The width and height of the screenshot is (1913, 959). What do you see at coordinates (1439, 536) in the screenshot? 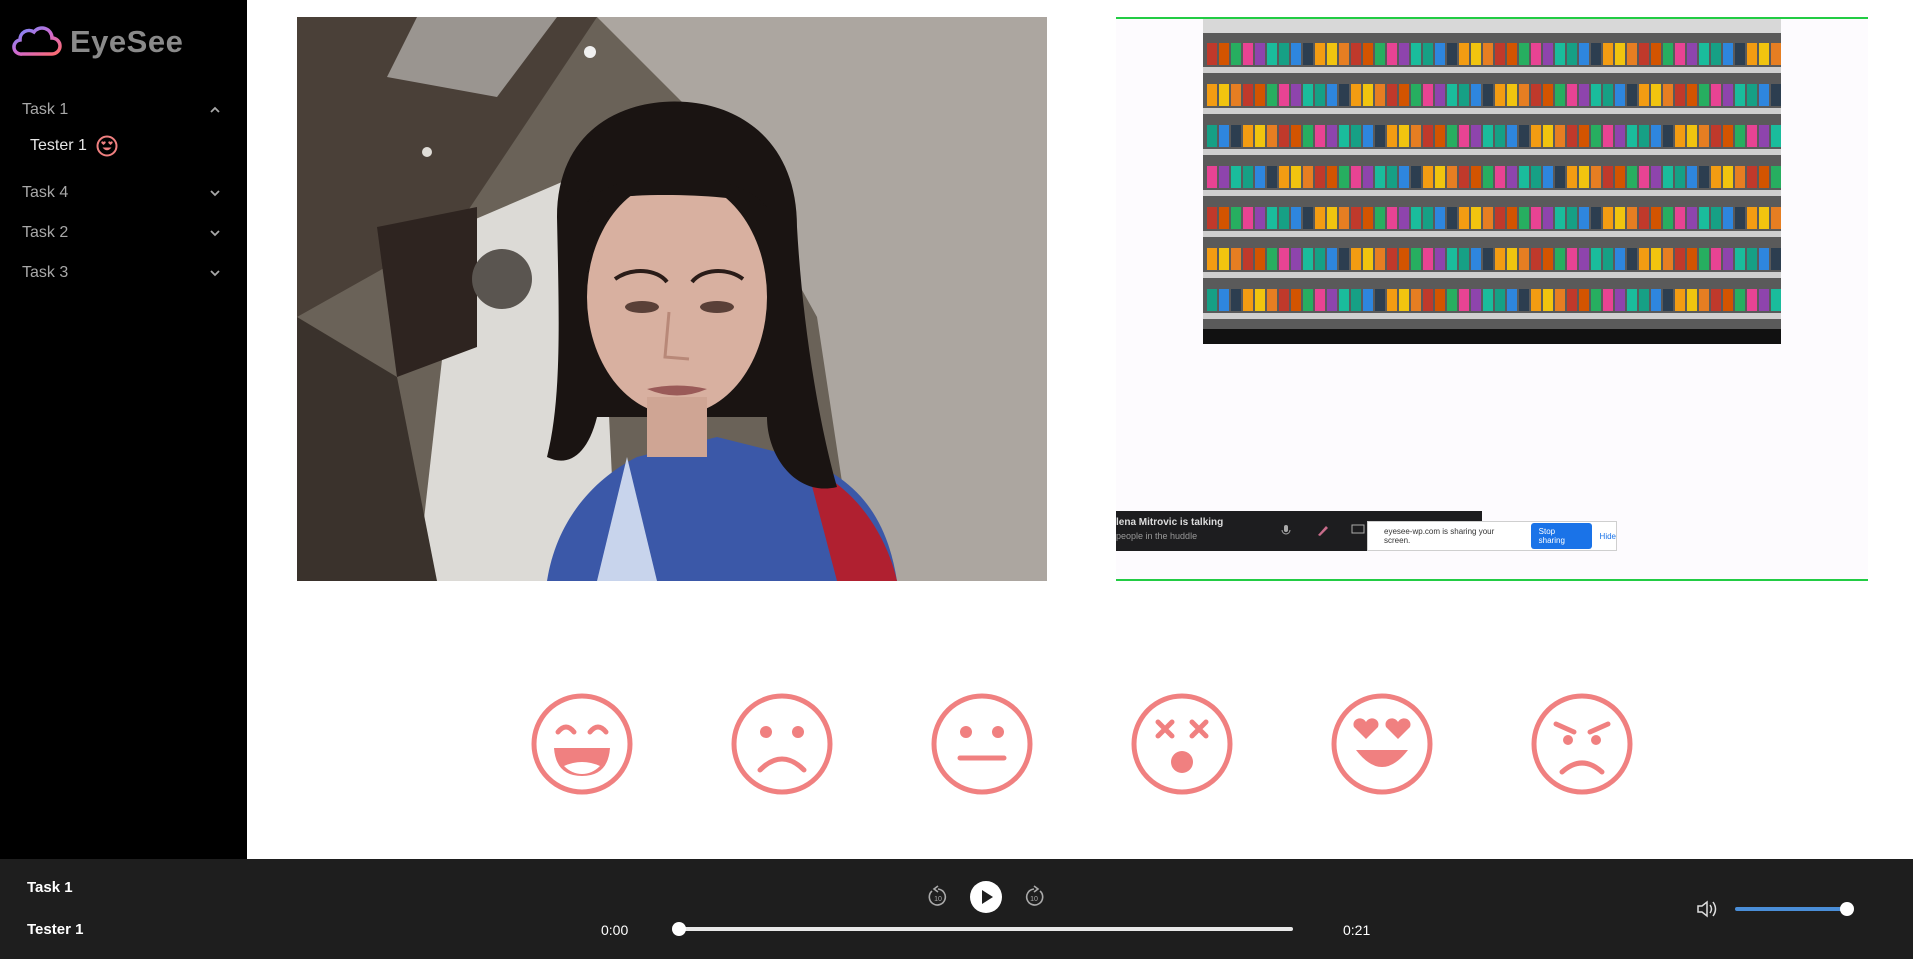
I see `share-message: eyesee-wp.com is sharing your screen.` at bounding box center [1439, 536].